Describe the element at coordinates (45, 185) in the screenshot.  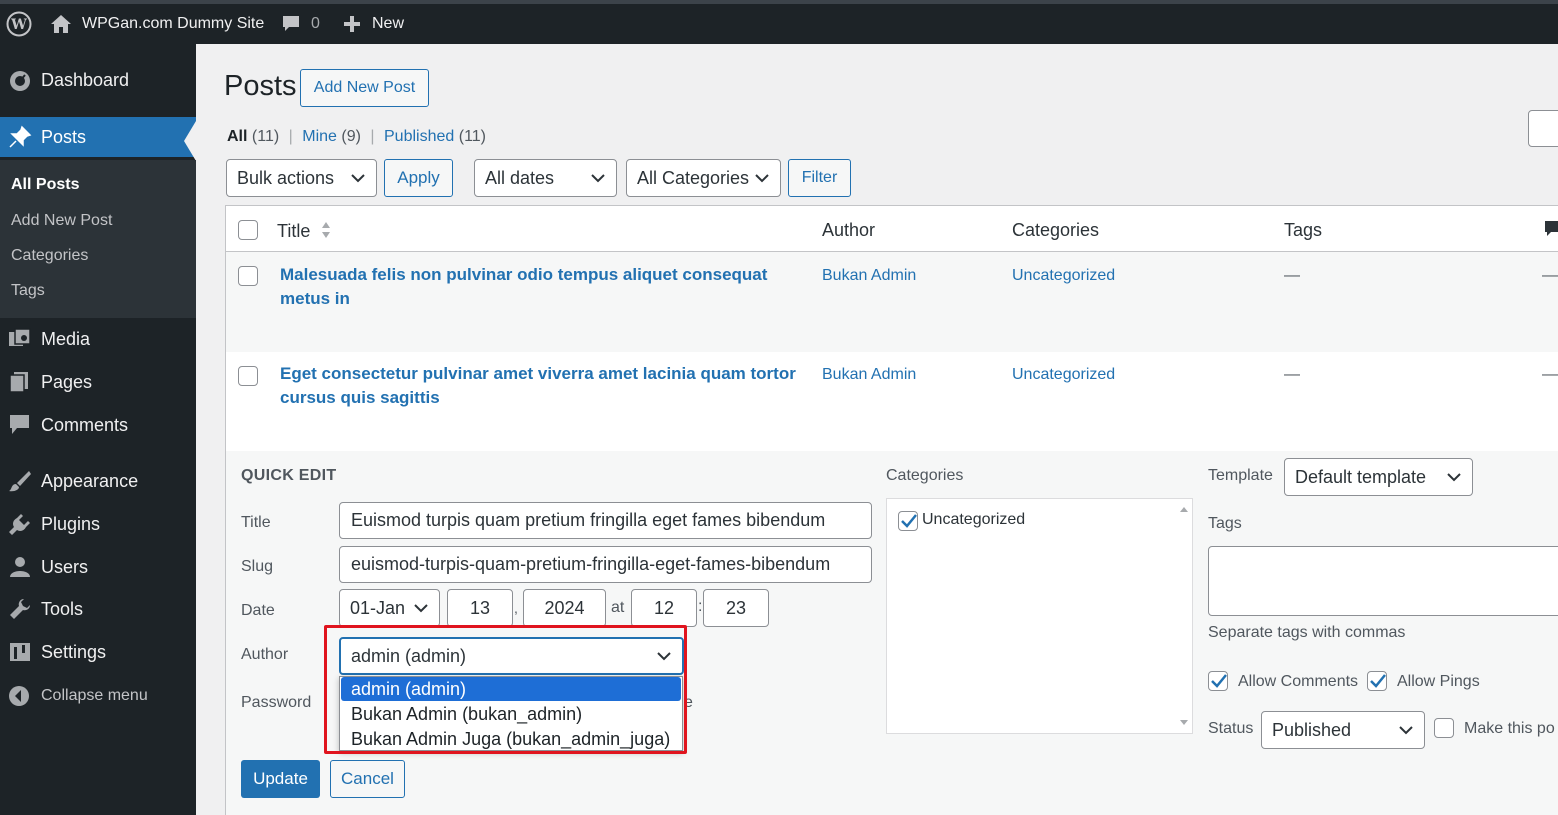
I see `submenu-all-posts: All Posts` at that location.